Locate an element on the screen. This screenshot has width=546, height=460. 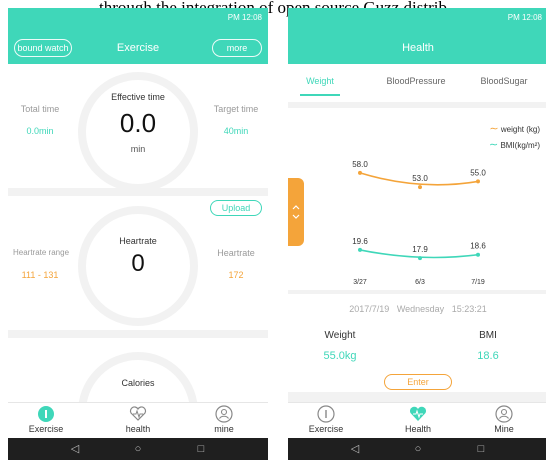
bottom-tab-bar: Exercise health mine is located at coordinates (138, 420).